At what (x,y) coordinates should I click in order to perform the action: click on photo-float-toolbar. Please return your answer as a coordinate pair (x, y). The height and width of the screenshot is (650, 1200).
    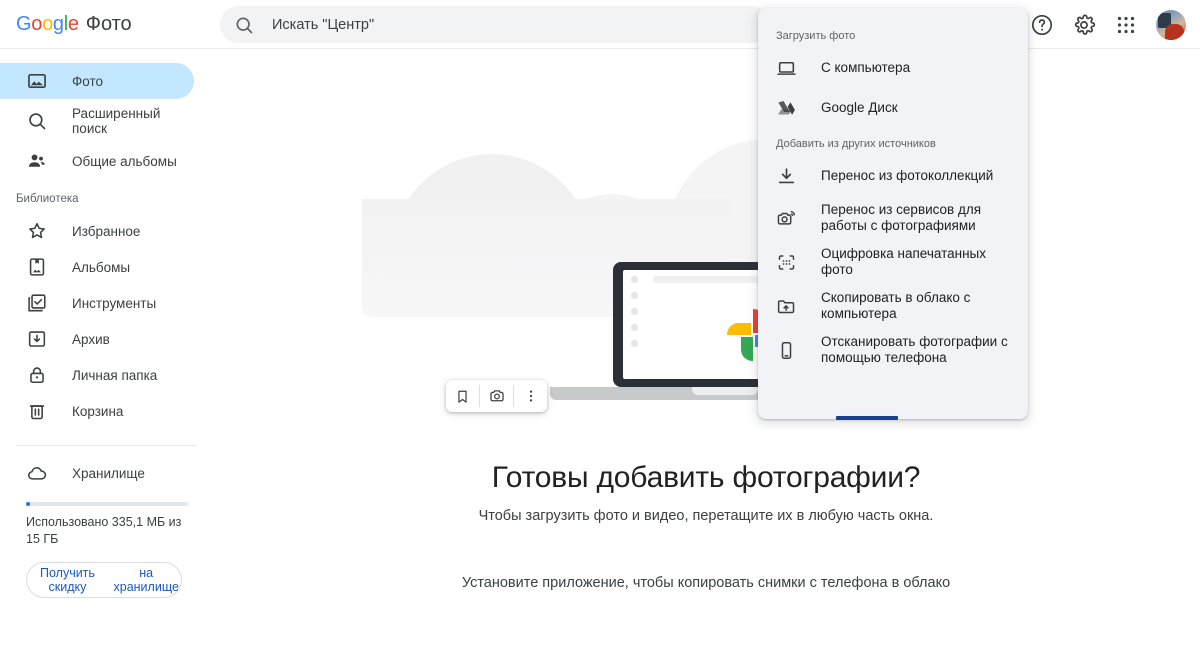
    Looking at the image, I should click on (496, 396).